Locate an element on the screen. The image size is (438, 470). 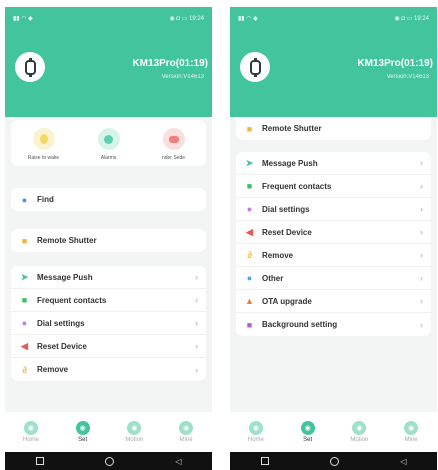
device-name: KM13Pro(01:19) is located at coordinates (170, 63).